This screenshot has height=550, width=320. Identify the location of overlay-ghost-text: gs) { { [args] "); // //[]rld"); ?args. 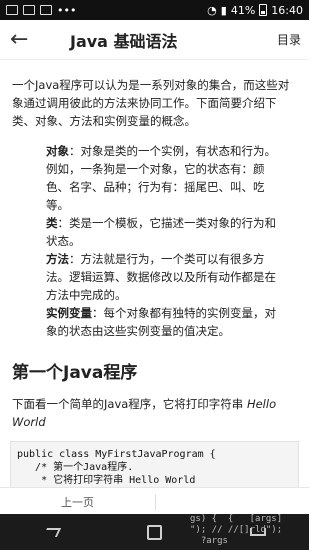
(236, 530).